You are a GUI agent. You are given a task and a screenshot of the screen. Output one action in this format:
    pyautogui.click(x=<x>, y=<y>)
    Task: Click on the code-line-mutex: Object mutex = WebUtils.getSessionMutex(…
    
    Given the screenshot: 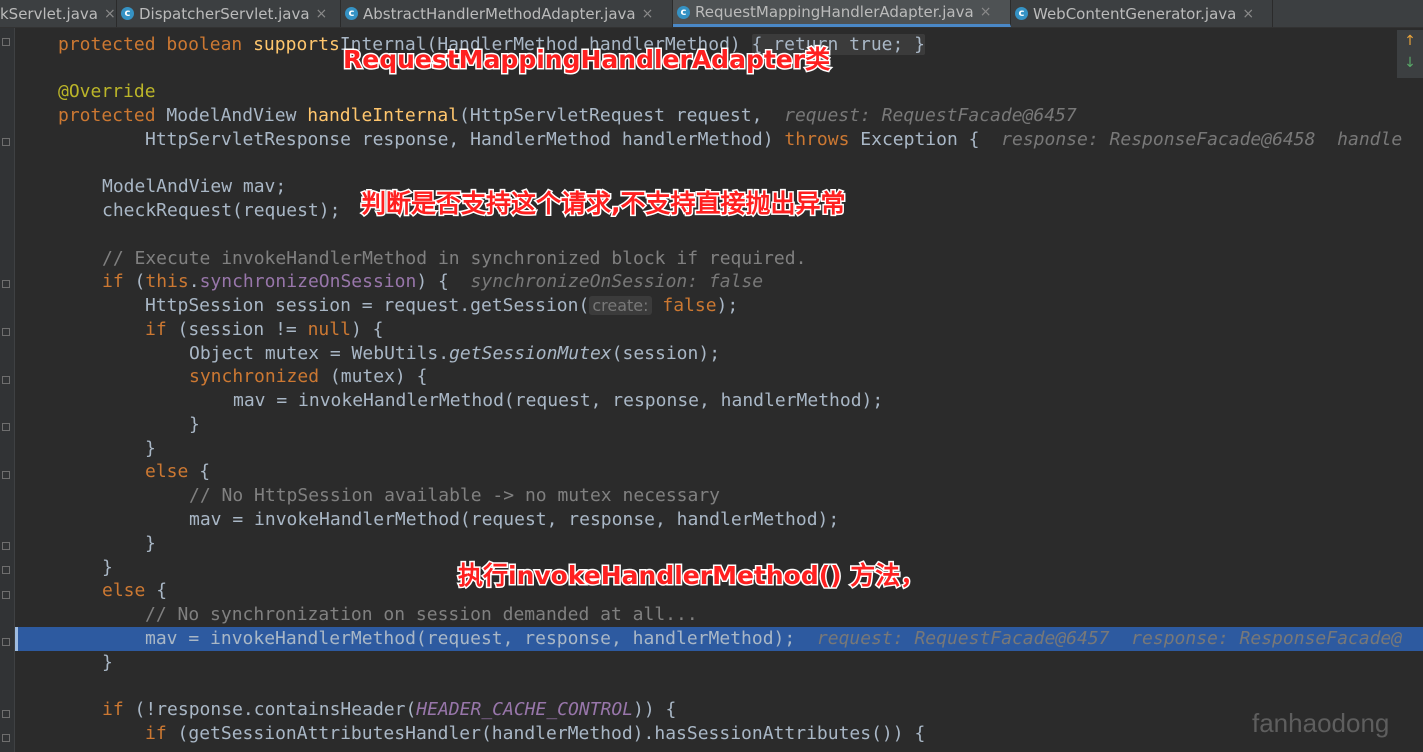 What is the action you would take?
    pyautogui.click(x=455, y=353)
    